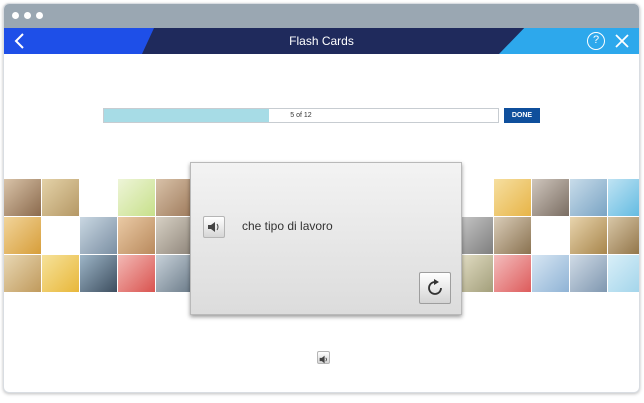  I want to click on progress-text: 5 of 12, so click(301, 115).